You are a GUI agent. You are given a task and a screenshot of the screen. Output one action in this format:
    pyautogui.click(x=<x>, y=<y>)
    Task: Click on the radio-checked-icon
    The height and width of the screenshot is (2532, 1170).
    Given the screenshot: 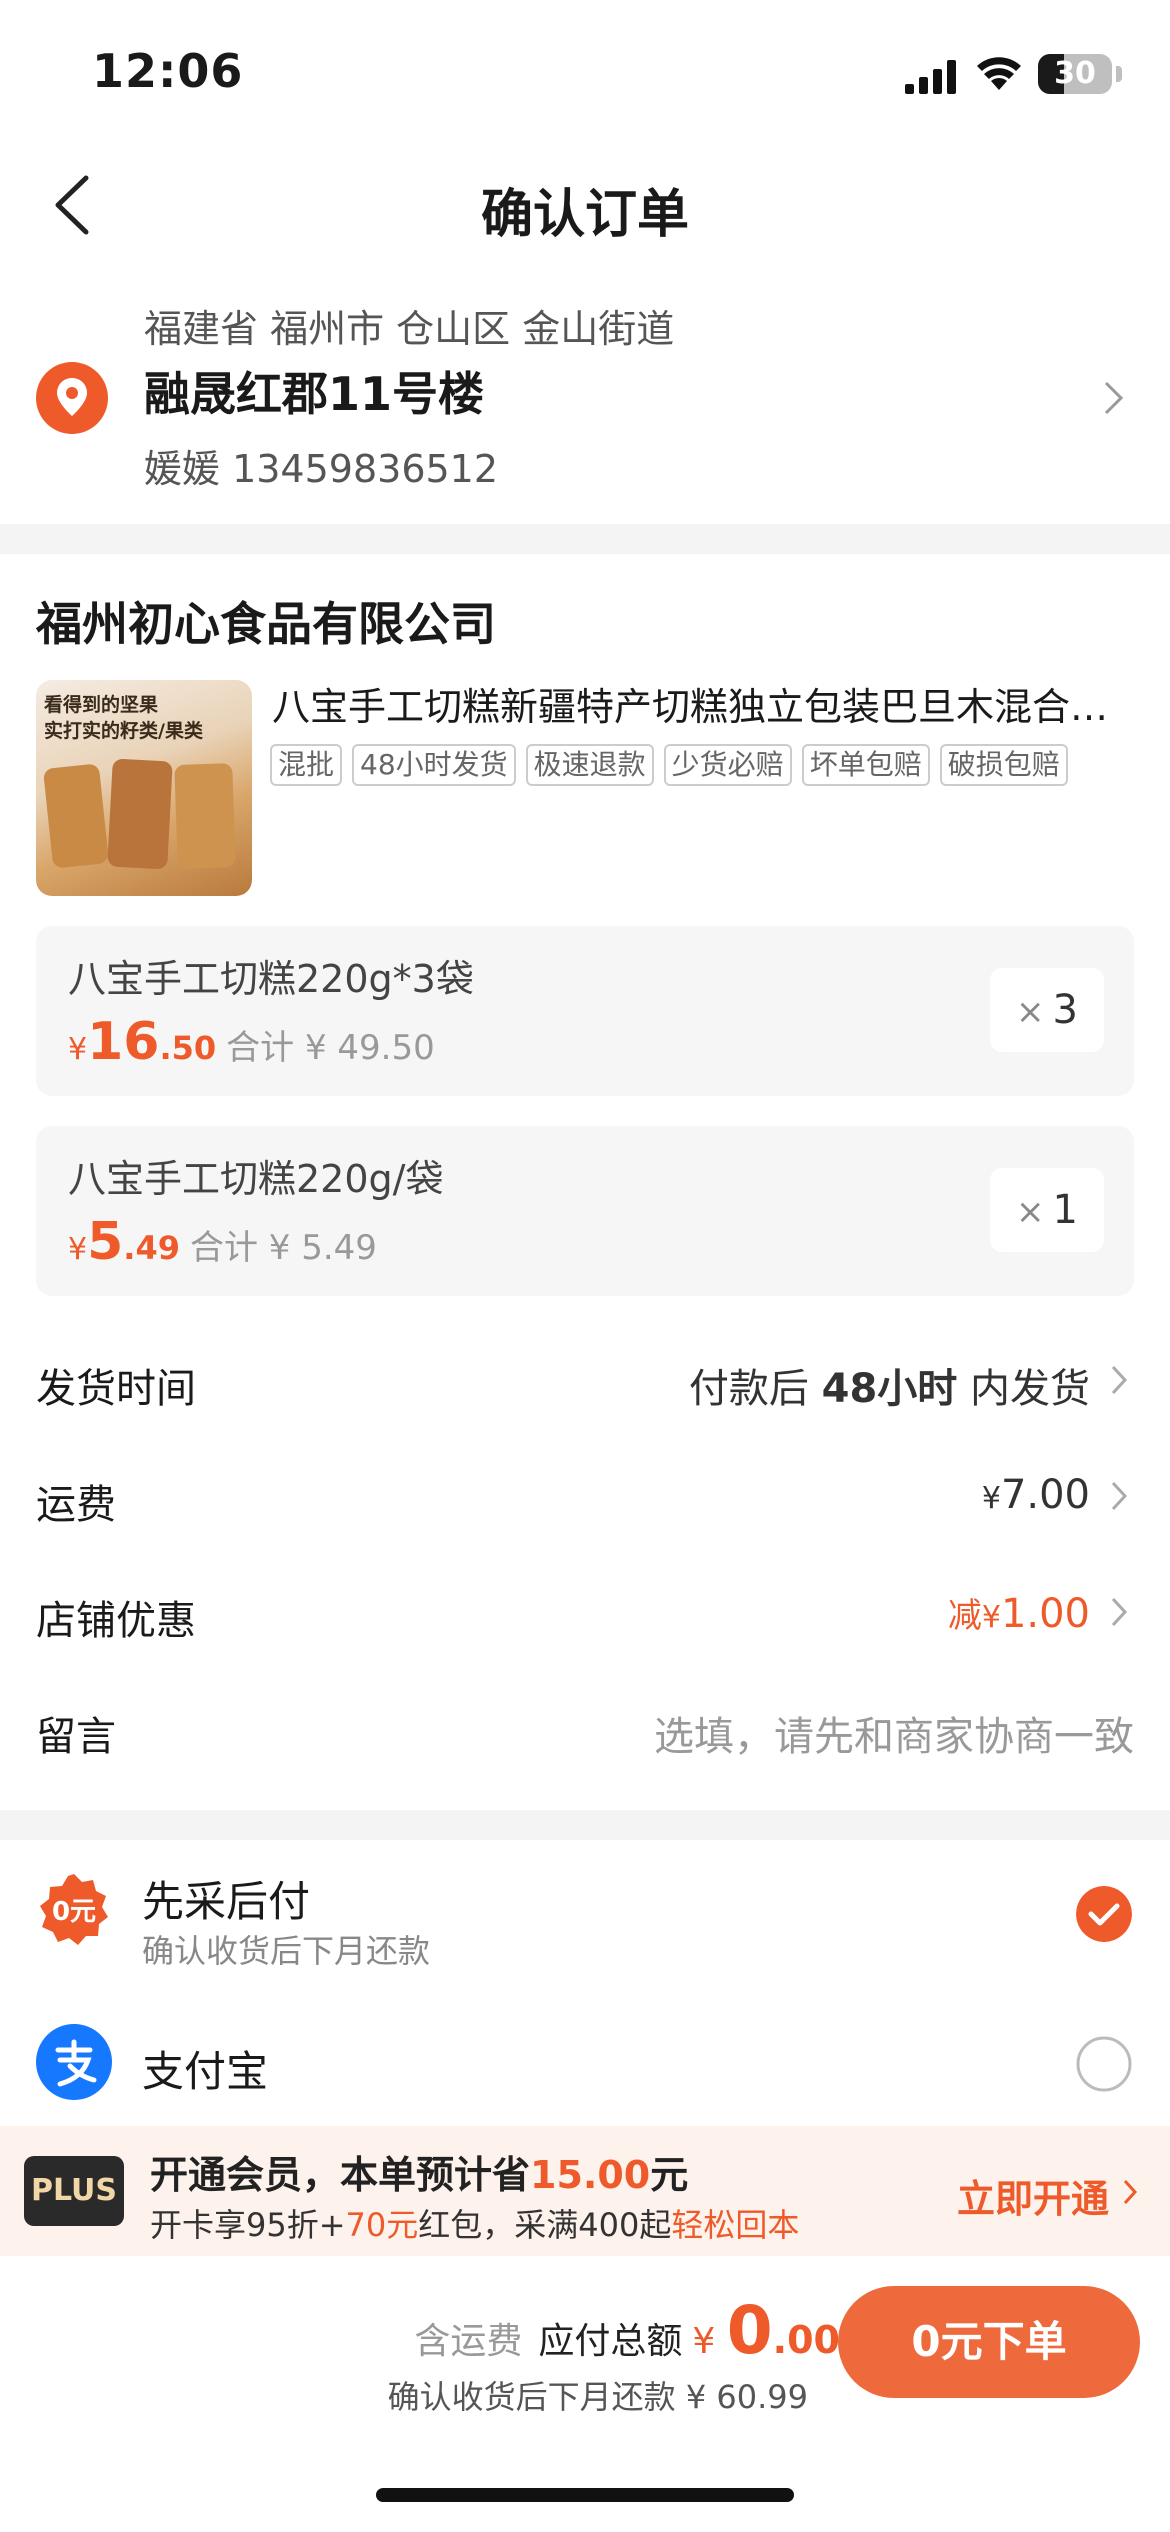 What is the action you would take?
    pyautogui.click(x=1104, y=1914)
    